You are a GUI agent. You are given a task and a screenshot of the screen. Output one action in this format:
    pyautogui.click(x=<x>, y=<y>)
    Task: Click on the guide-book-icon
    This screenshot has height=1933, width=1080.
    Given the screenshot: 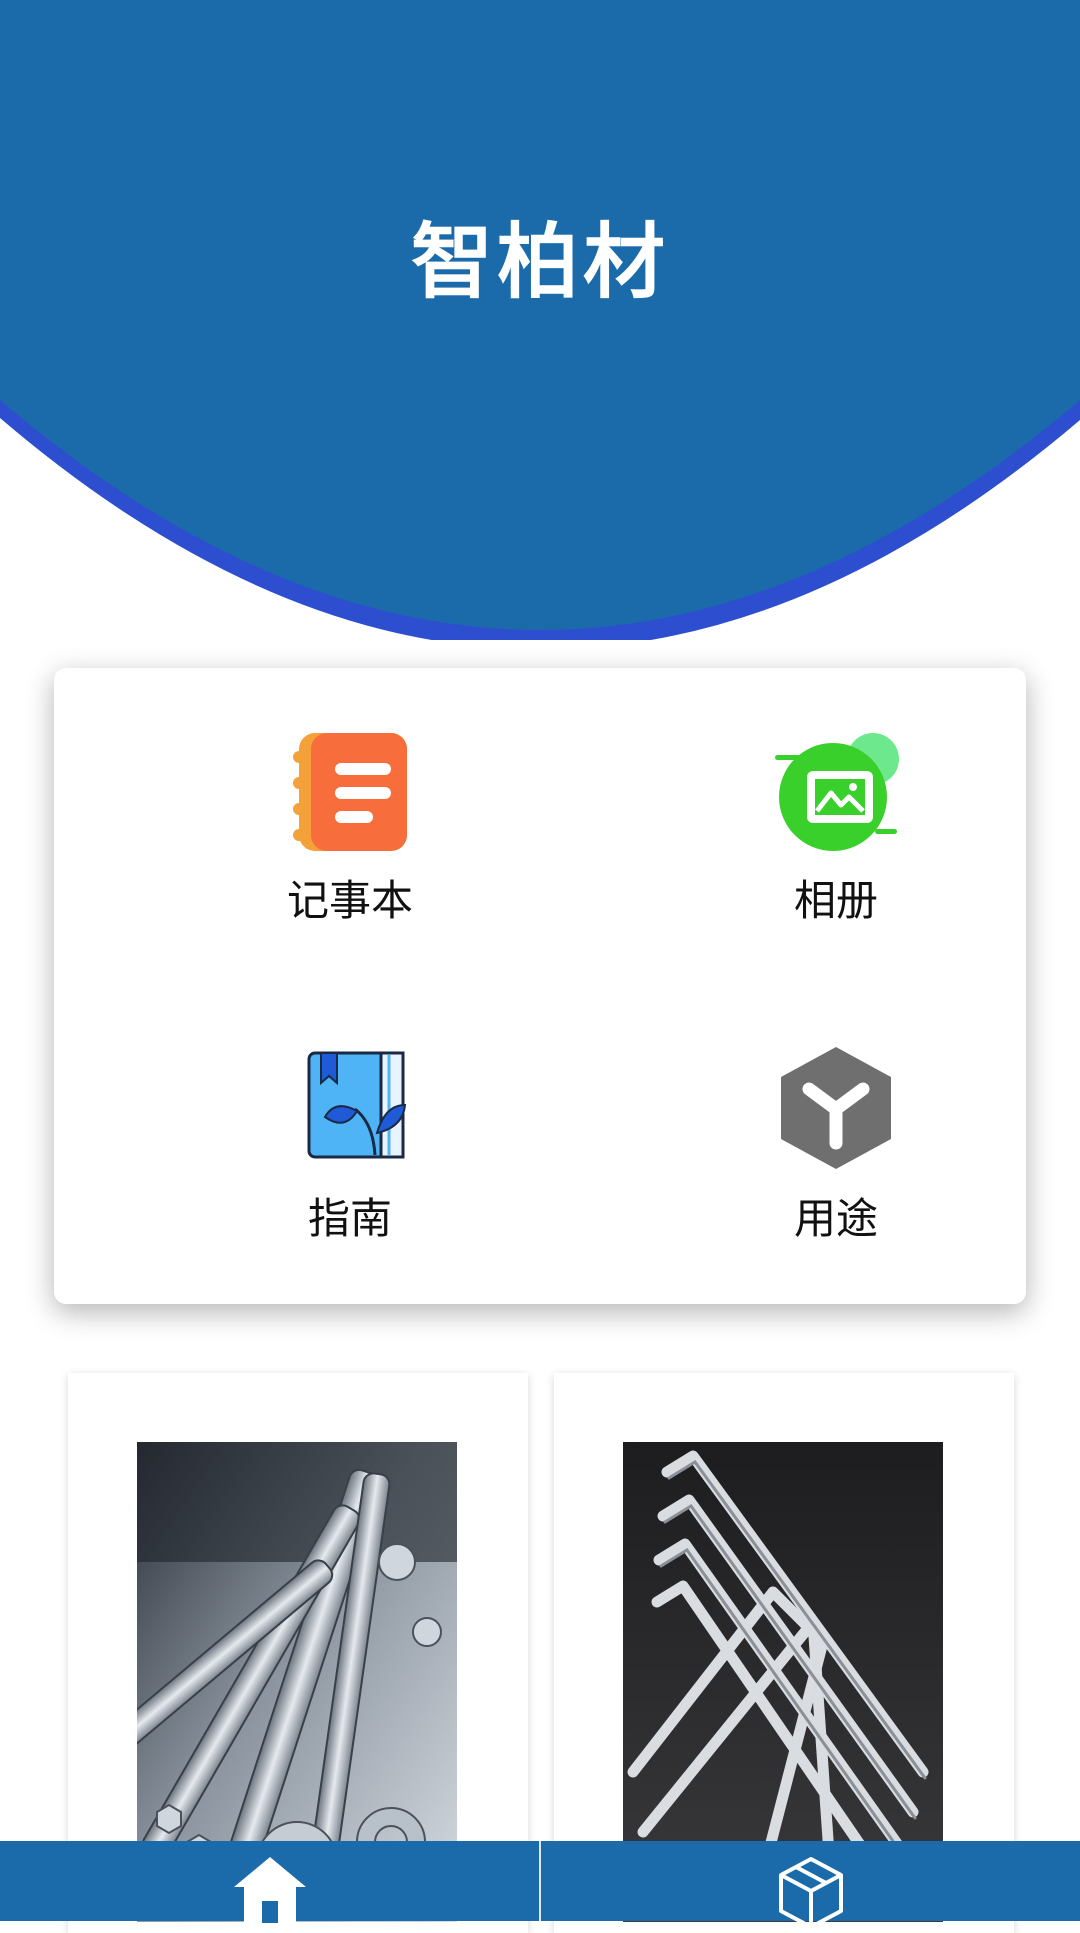 What is the action you would take?
    pyautogui.click(x=350, y=1108)
    